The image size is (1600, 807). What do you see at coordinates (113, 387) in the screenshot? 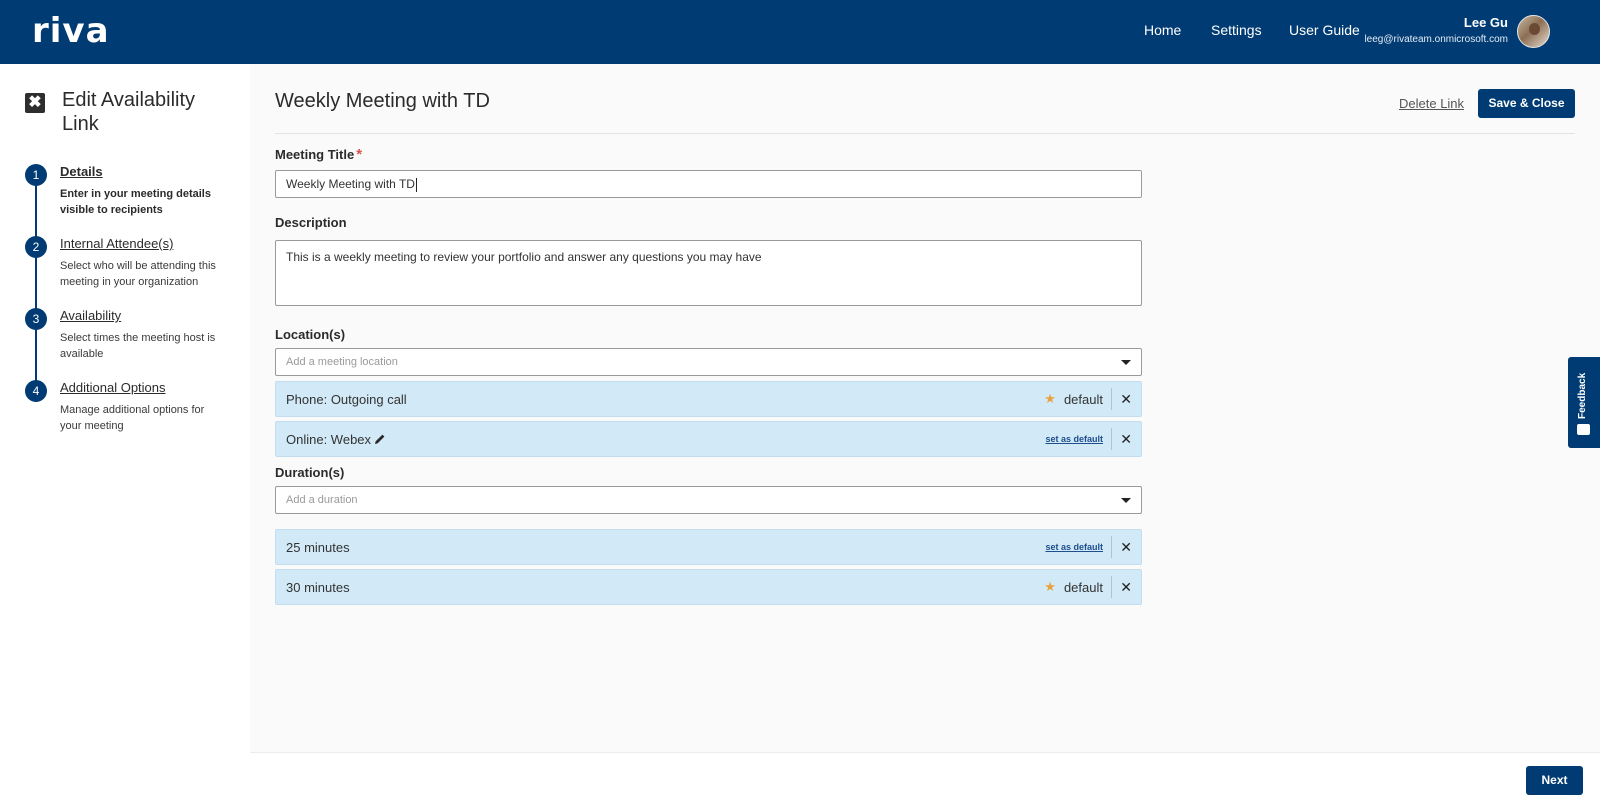
I see `step-title: Additional Options` at bounding box center [113, 387].